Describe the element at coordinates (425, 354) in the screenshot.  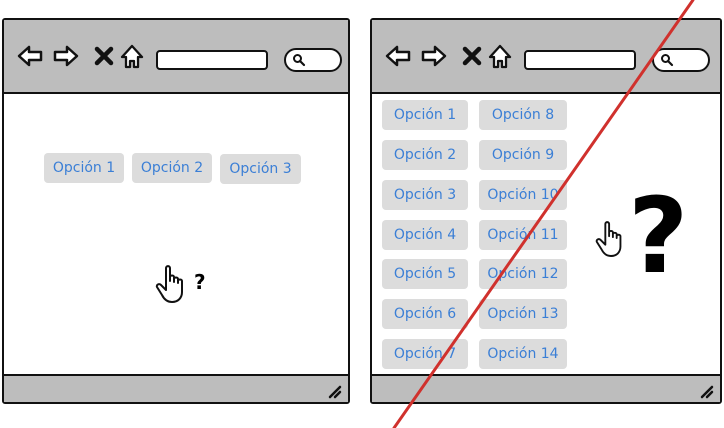
I see `option-button: Opción 7` at that location.